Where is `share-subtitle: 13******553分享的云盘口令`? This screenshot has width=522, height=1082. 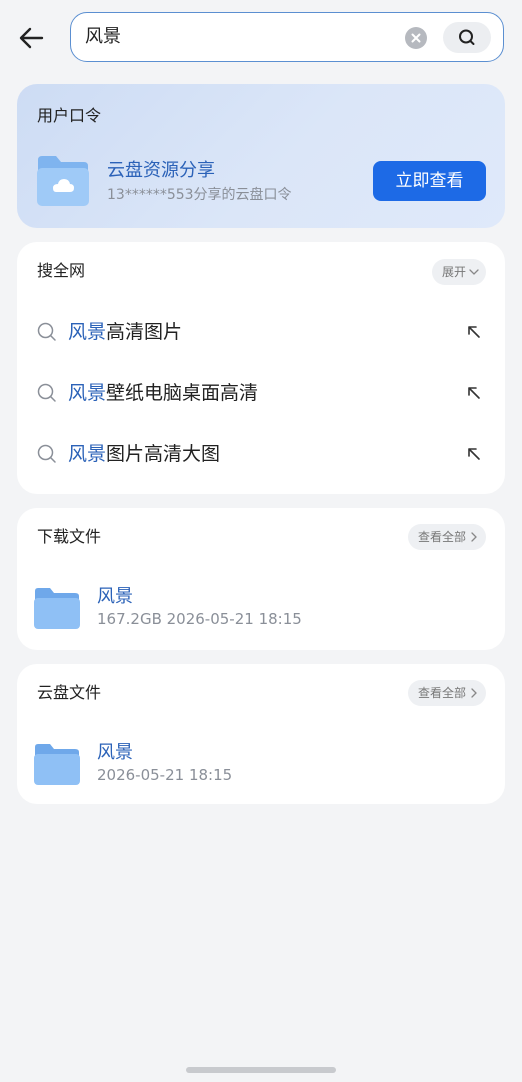 share-subtitle: 13******553分享的云盘口令 is located at coordinates (199, 195).